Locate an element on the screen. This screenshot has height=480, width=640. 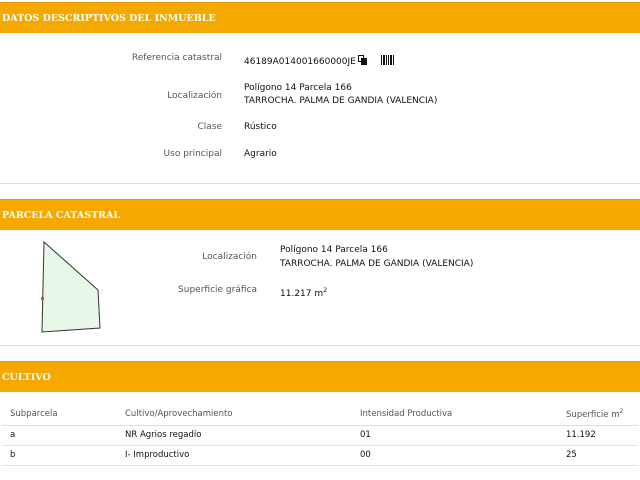
superficie-header-exponent: 2 is located at coordinates (621, 412).